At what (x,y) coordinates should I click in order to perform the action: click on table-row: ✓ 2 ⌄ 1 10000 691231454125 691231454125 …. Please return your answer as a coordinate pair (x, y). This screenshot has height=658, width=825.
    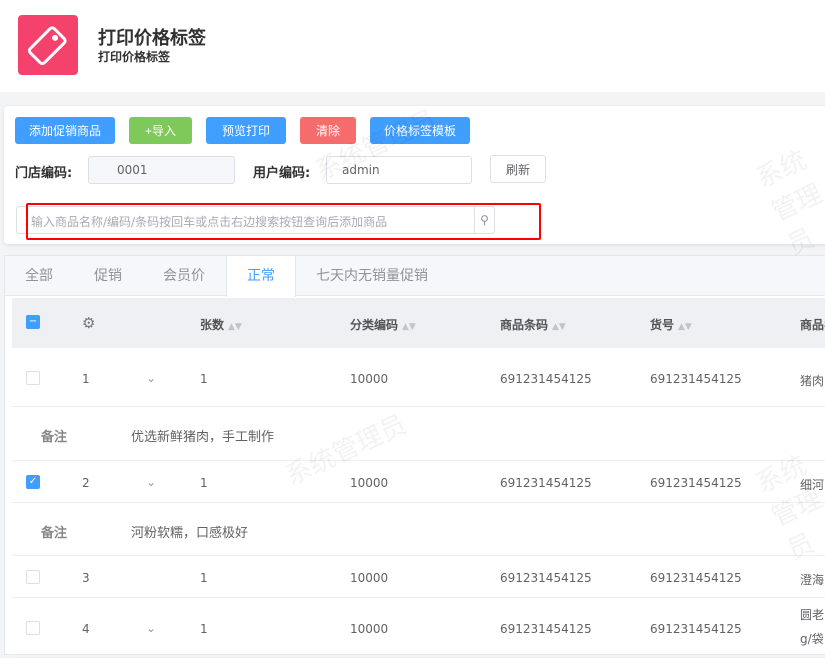
    Looking at the image, I should click on (418, 482).